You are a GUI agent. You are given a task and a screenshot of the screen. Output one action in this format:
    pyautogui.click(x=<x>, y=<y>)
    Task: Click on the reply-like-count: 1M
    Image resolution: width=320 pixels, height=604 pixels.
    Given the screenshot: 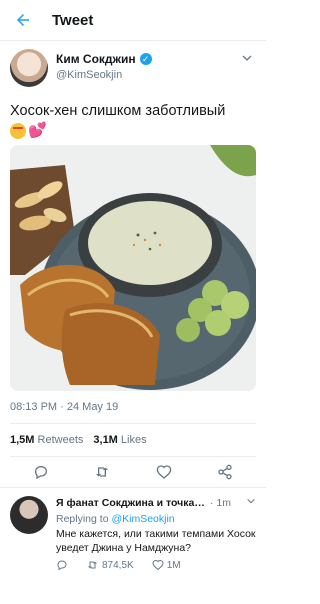 What is the action you would take?
    pyautogui.click(x=173, y=565)
    